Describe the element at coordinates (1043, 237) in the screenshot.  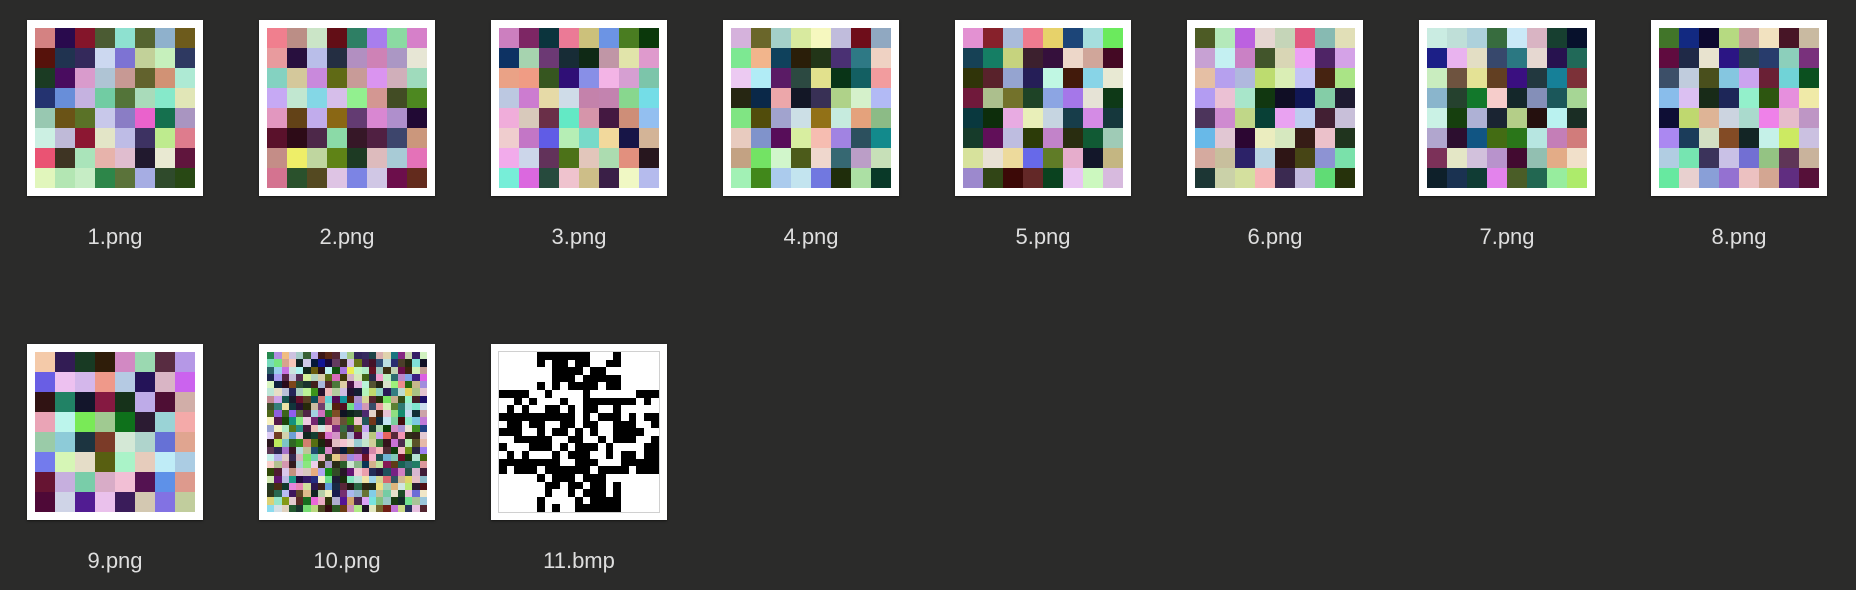
I see `file-name-label: 5.png` at that location.